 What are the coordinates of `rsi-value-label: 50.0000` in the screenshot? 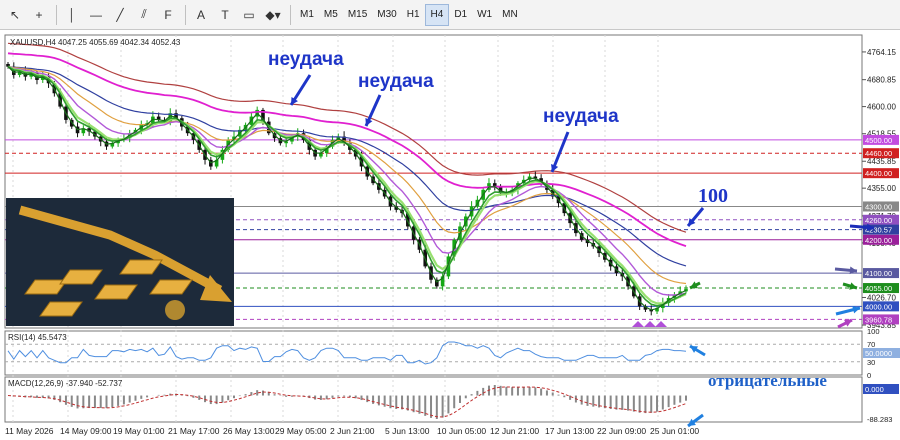 It's located at (878, 353).